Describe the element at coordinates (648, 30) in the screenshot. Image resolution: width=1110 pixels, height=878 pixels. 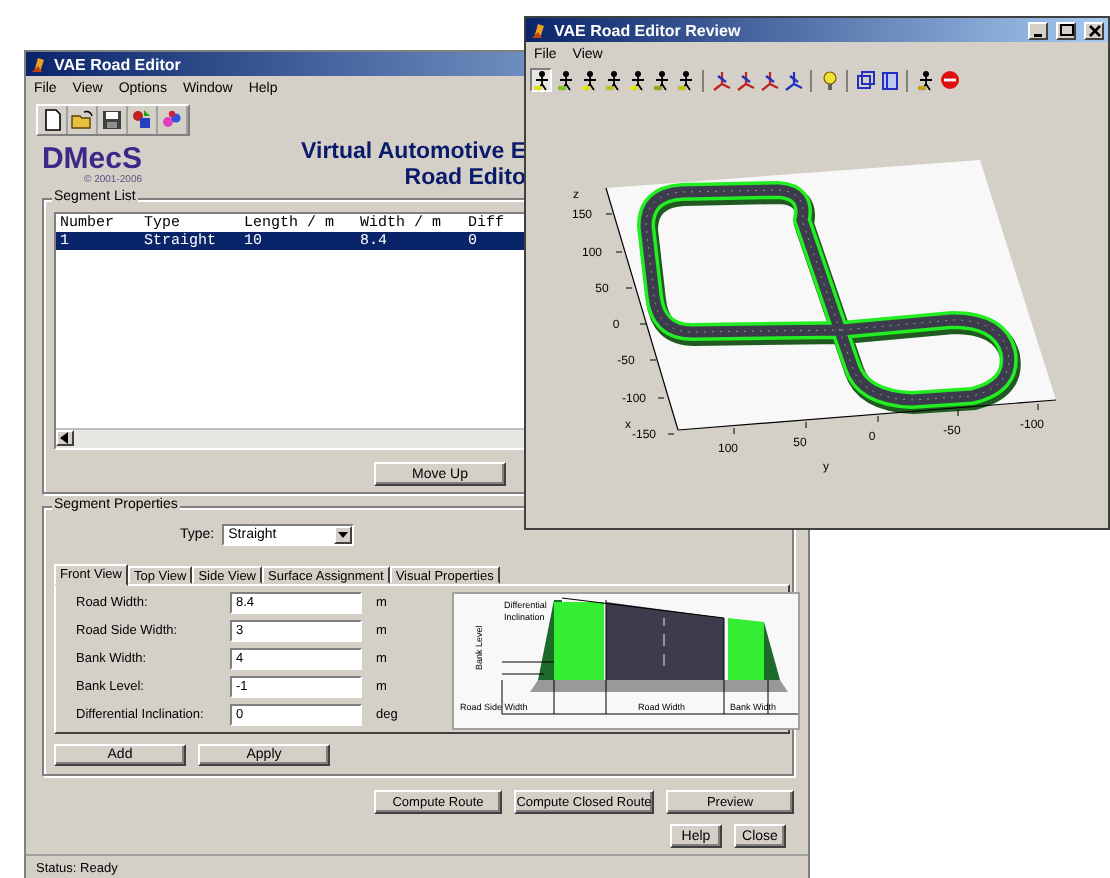
I see `window-title: VAE Road Editor Review` at that location.